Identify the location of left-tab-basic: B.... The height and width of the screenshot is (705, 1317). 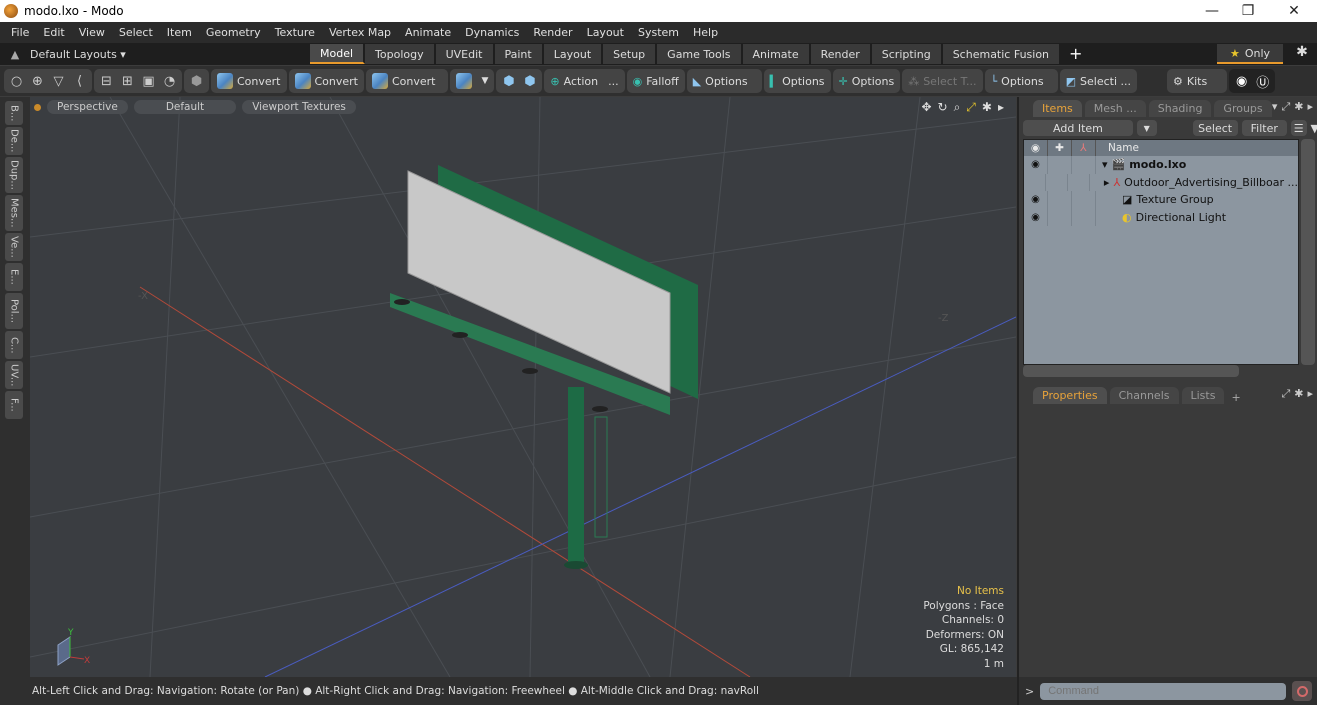
(14, 113).